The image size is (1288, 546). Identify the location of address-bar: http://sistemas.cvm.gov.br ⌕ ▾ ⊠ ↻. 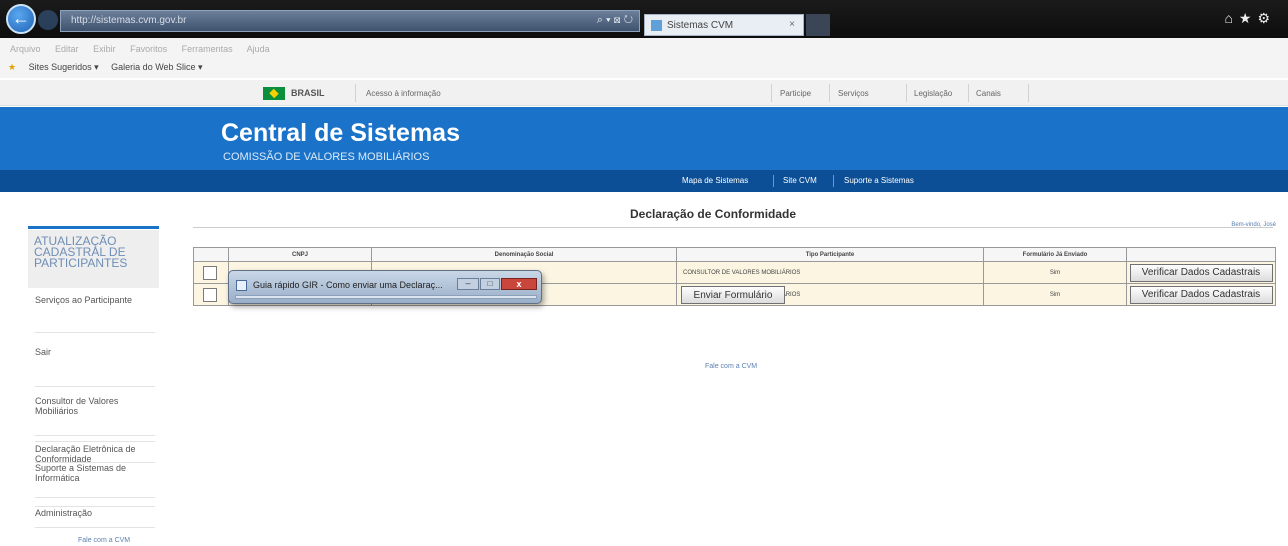
(350, 21).